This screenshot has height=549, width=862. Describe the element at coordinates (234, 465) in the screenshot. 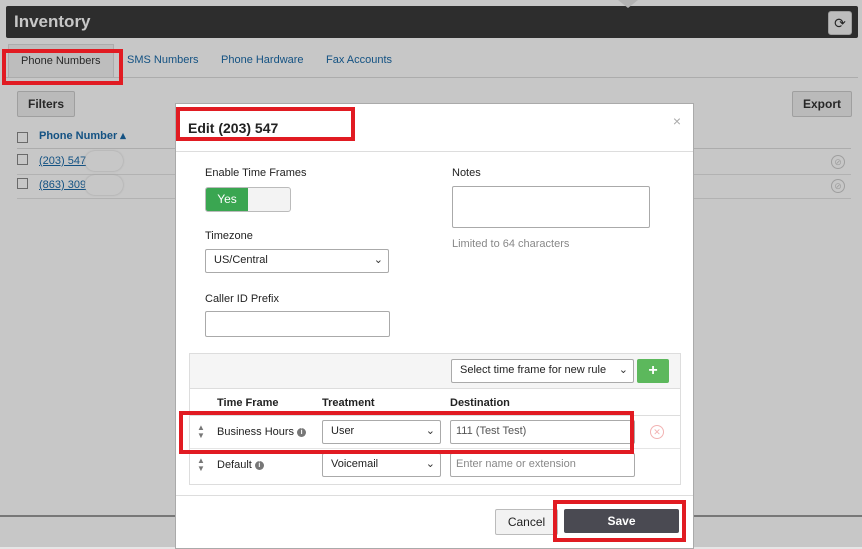

I see `rule-time-frame-label: Default` at that location.